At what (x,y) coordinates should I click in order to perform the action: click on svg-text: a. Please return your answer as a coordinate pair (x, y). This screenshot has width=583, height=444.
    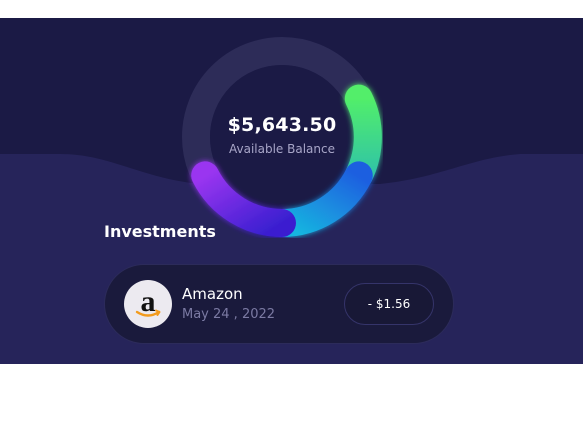
    Looking at the image, I should click on (148, 301).